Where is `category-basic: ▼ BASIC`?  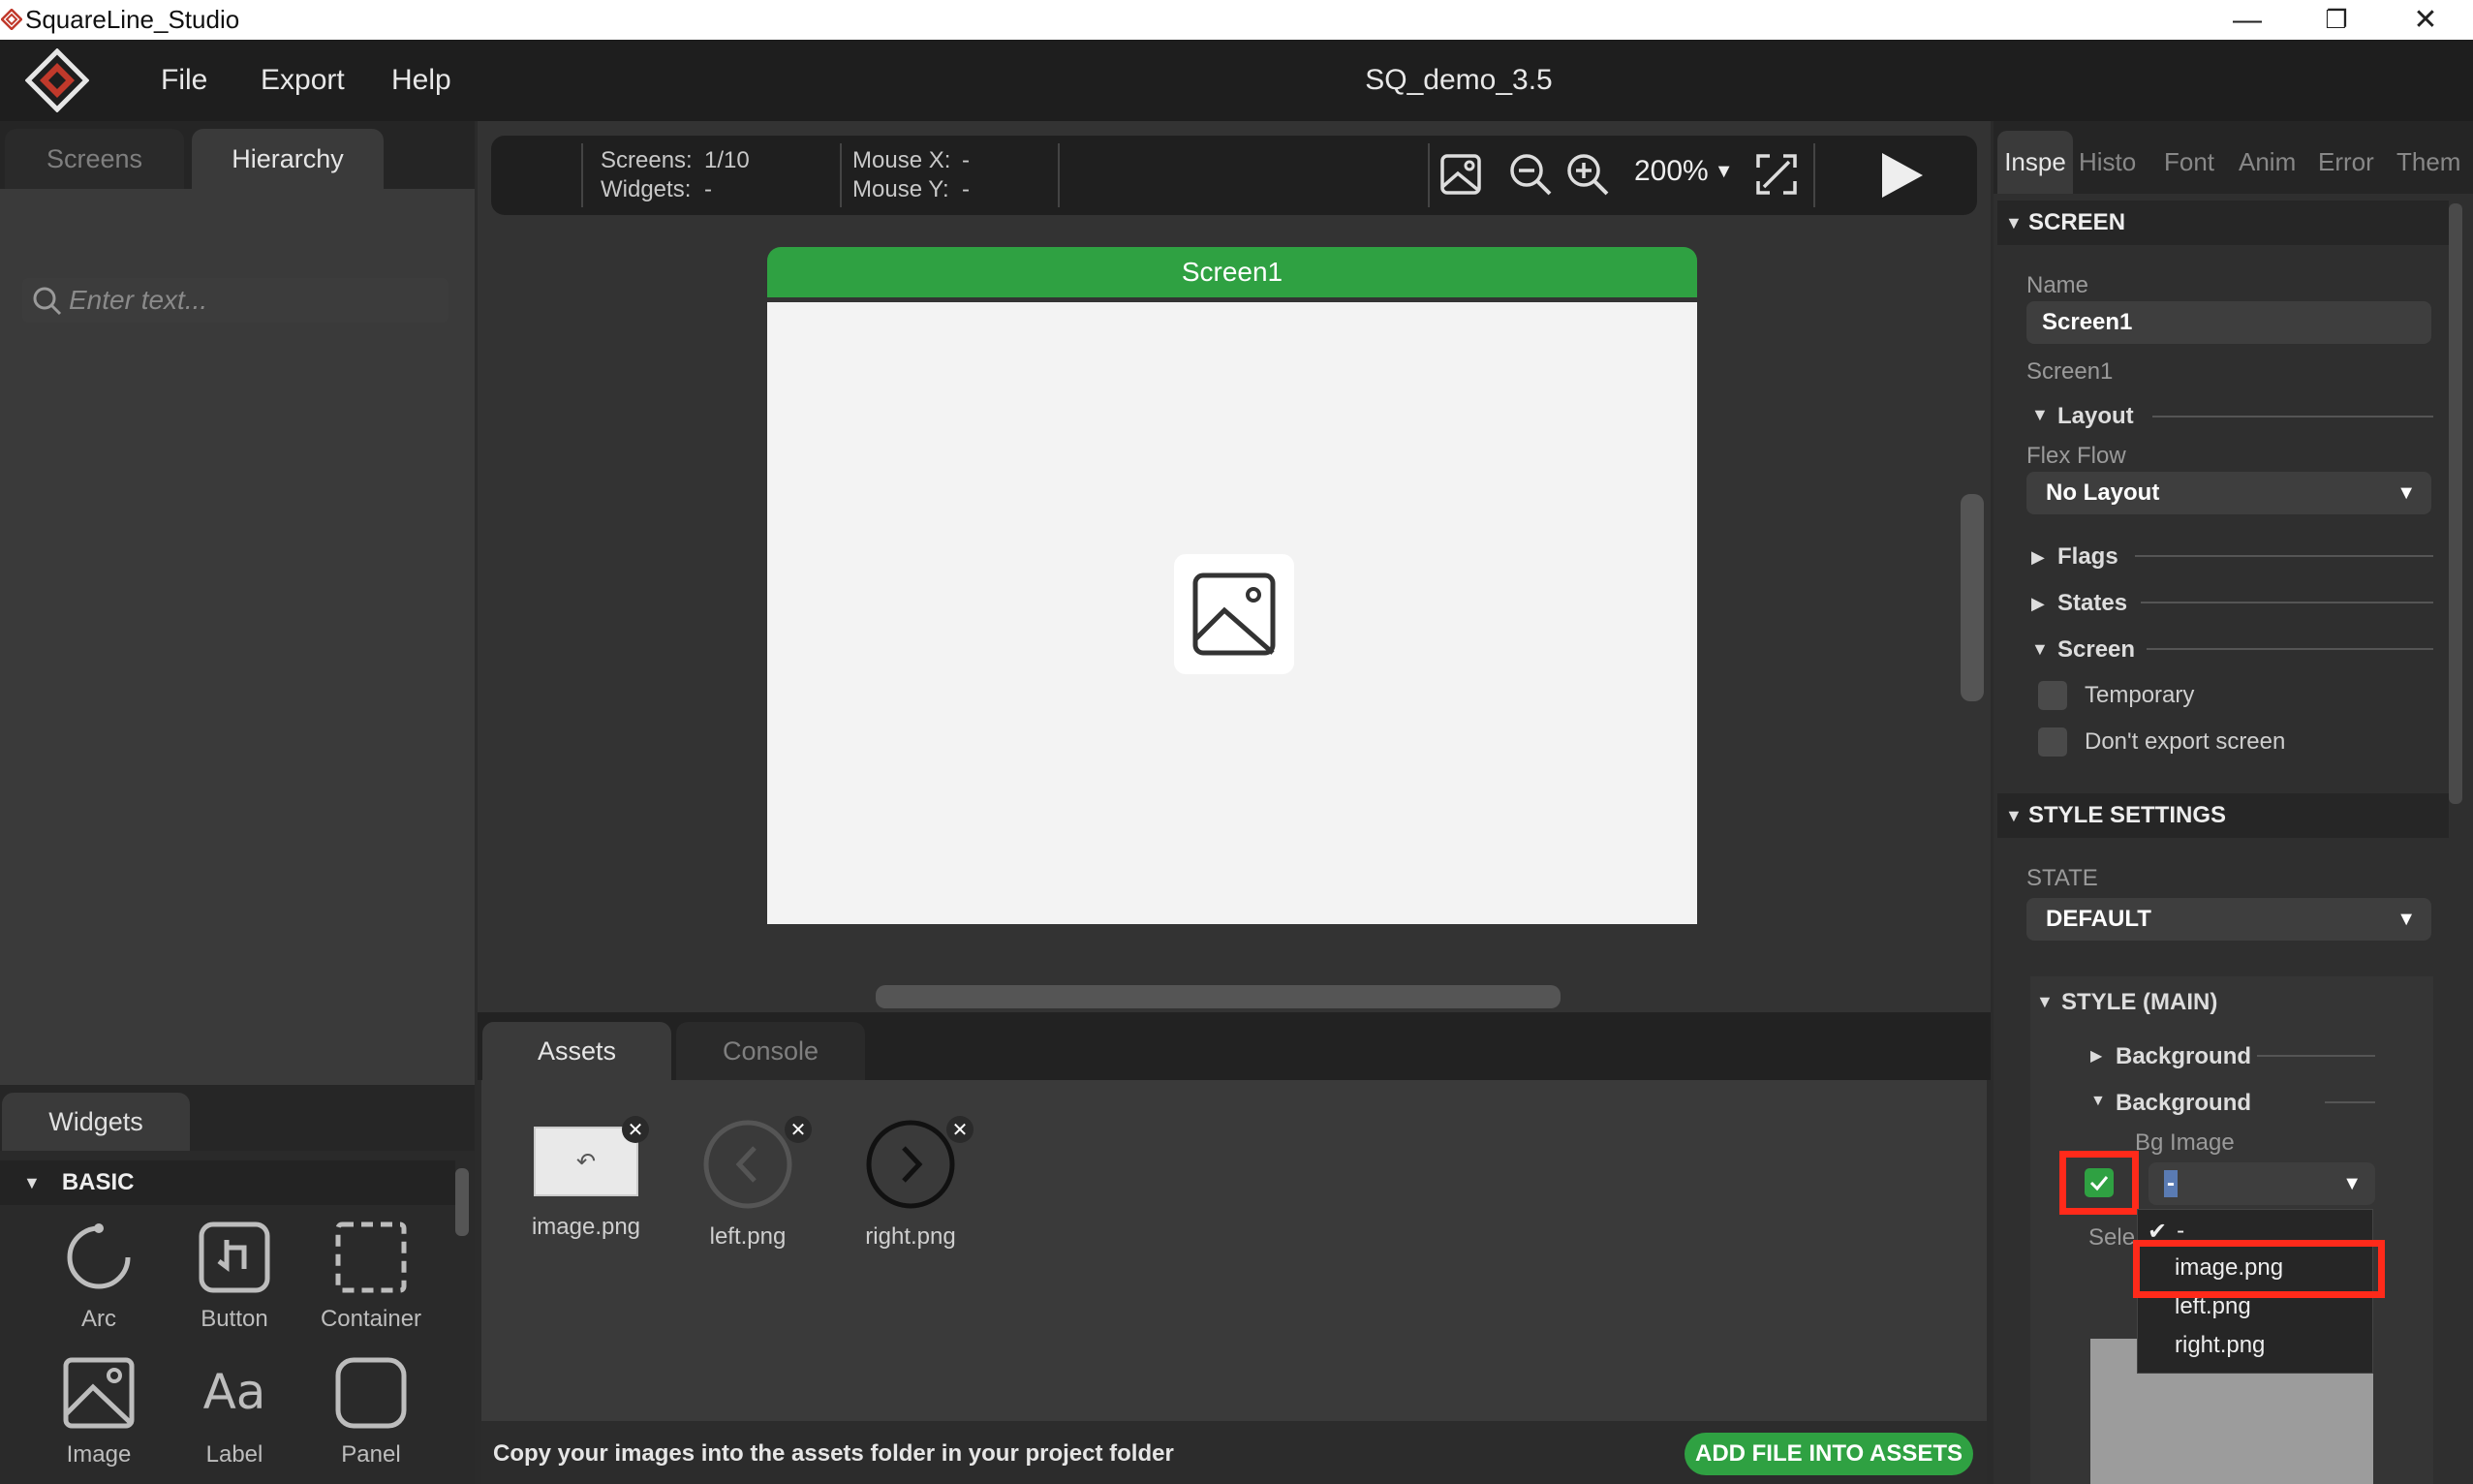 category-basic: ▼ BASIC is located at coordinates (227, 1182).